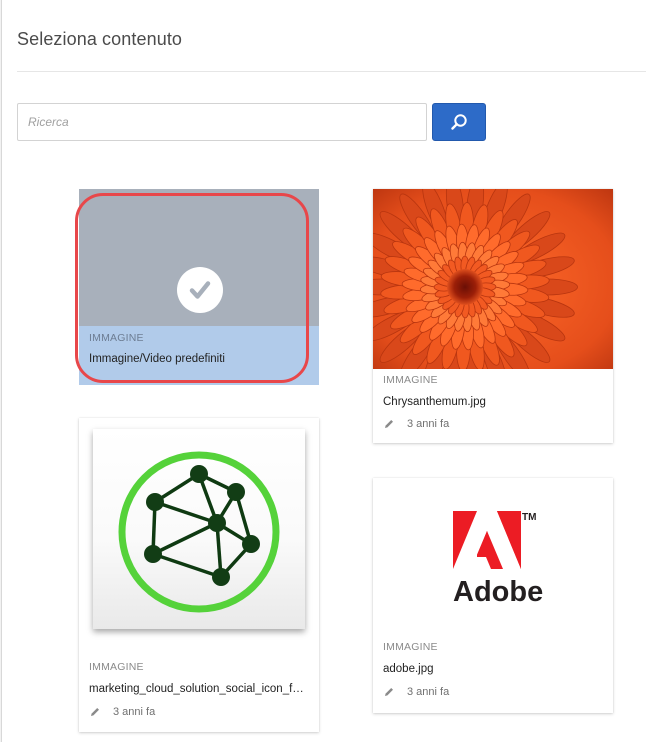 This screenshot has height=742, width=646. I want to click on asset-card-default: IMMAGINE Immagine/Video predefiniti, so click(199, 287).